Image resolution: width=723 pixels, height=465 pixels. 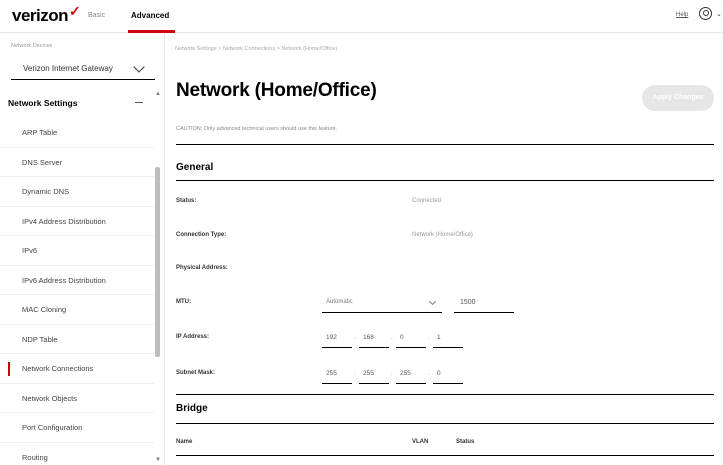 I want to click on help-link: Help, so click(x=682, y=15).